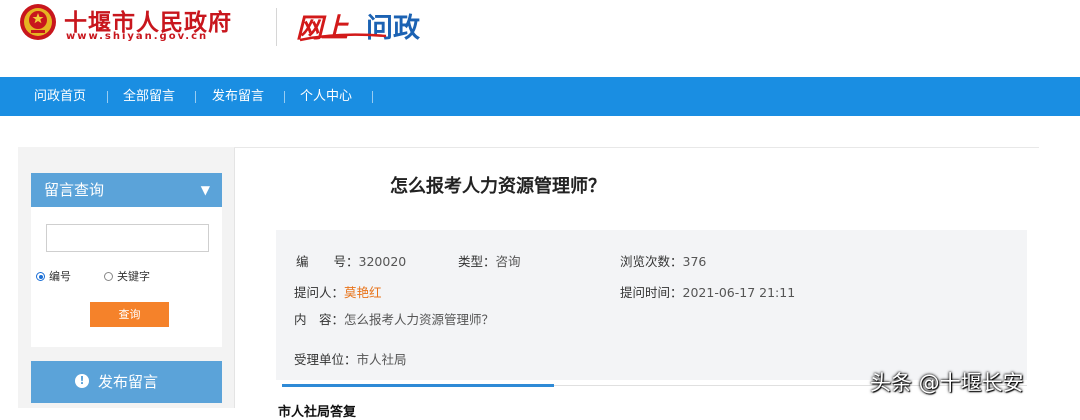 Image resolution: width=1080 pixels, height=420 pixels. I want to click on reply-heading: 市人社局答复, so click(317, 412).